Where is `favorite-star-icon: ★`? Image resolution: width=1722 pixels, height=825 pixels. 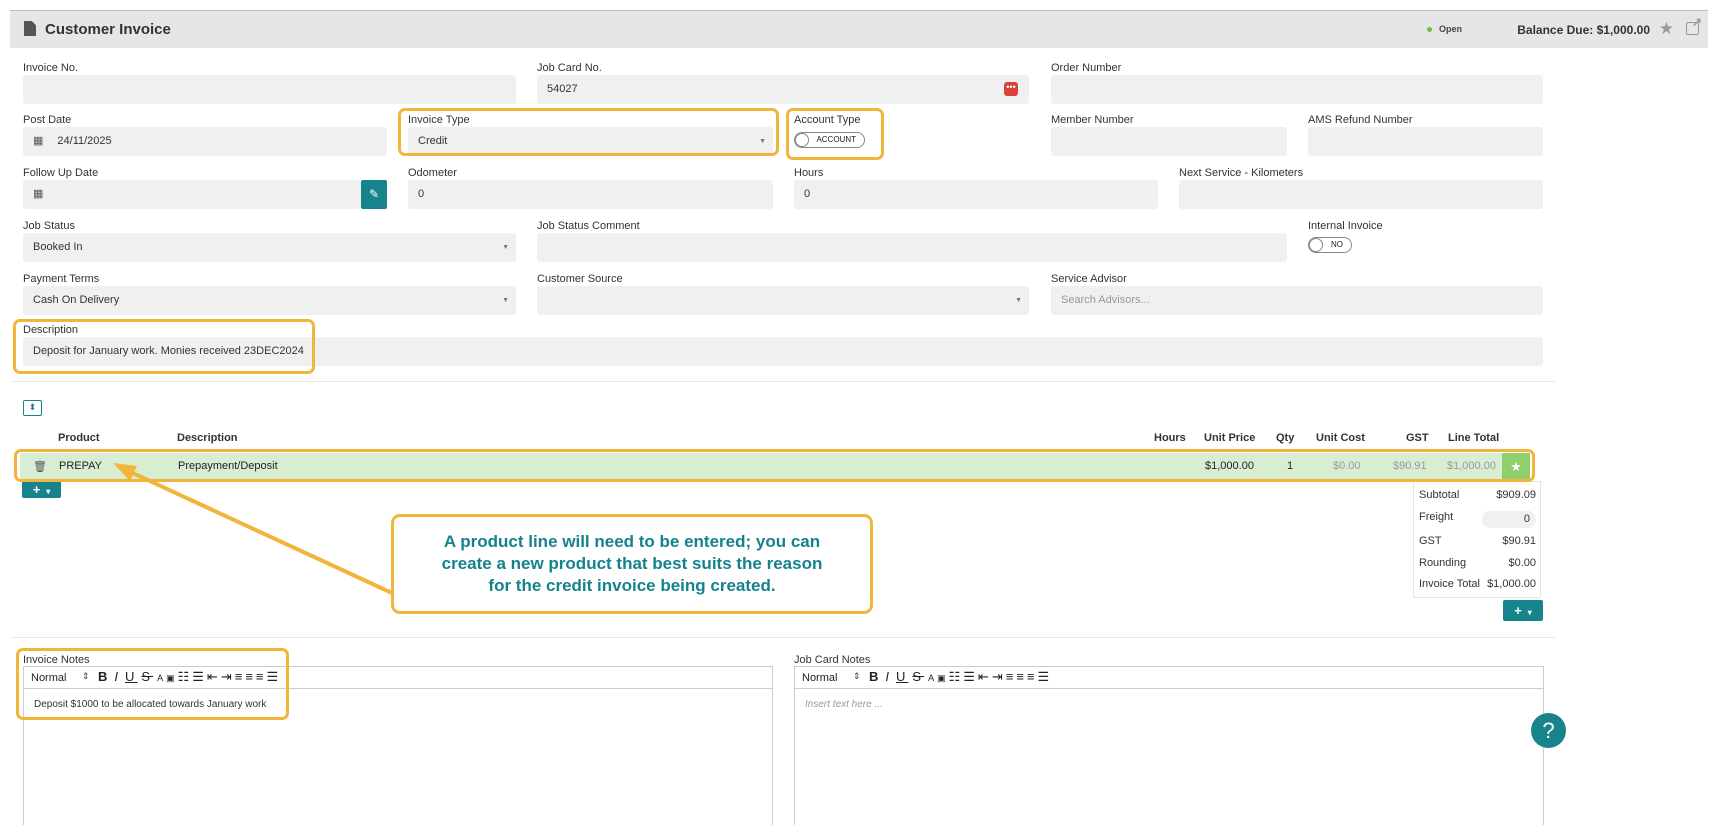
favorite-star-icon: ★ is located at coordinates (1666, 29).